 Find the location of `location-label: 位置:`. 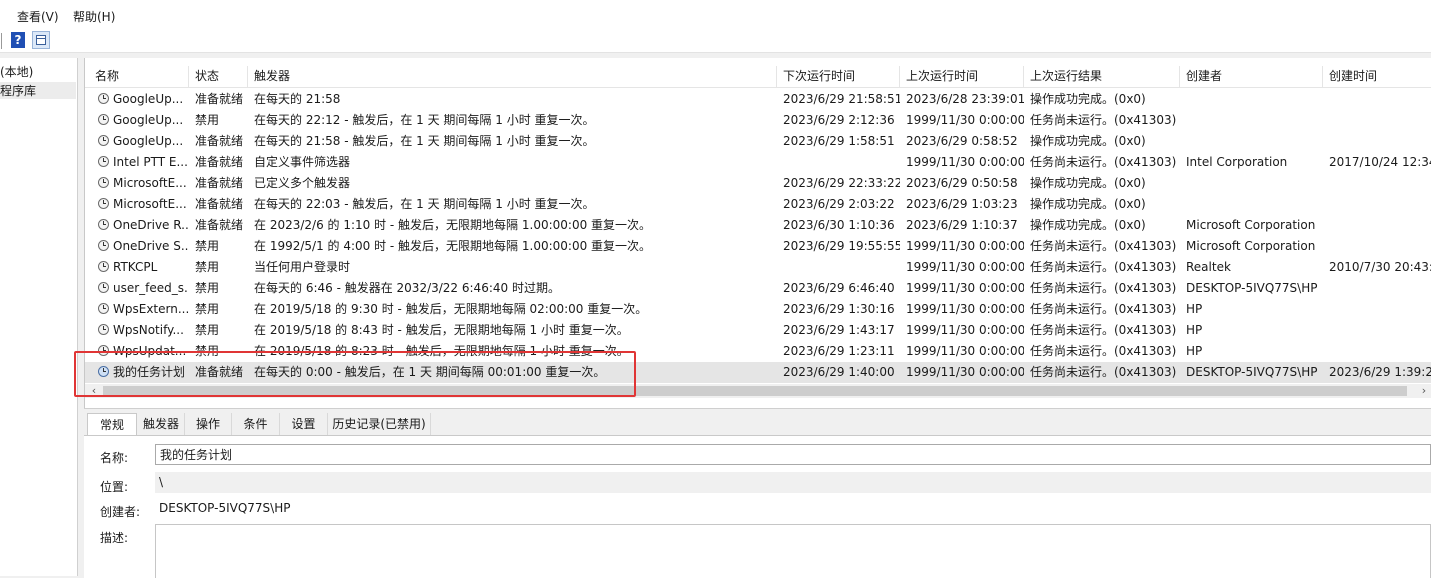

location-label: 位置: is located at coordinates (114, 487).